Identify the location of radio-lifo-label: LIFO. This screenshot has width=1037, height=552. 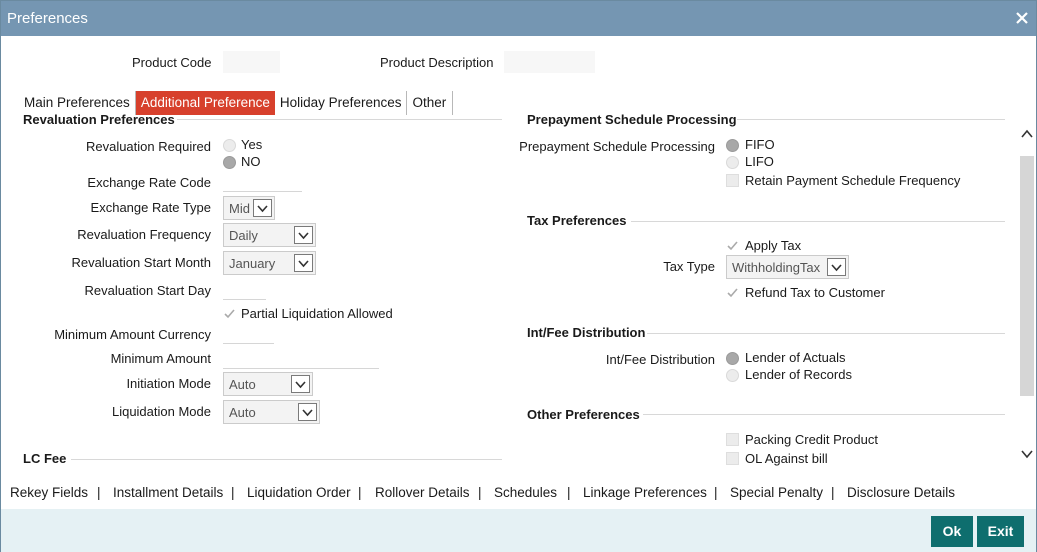
(759, 161).